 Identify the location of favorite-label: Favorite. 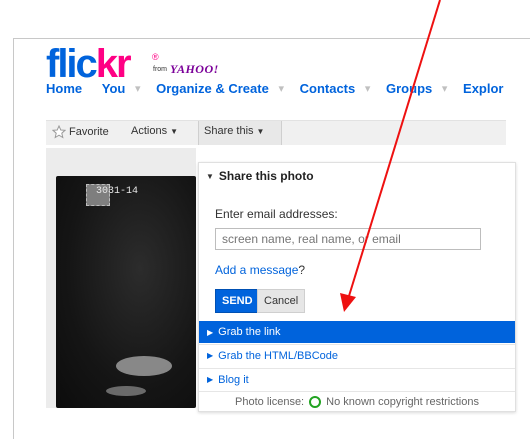
(89, 132).